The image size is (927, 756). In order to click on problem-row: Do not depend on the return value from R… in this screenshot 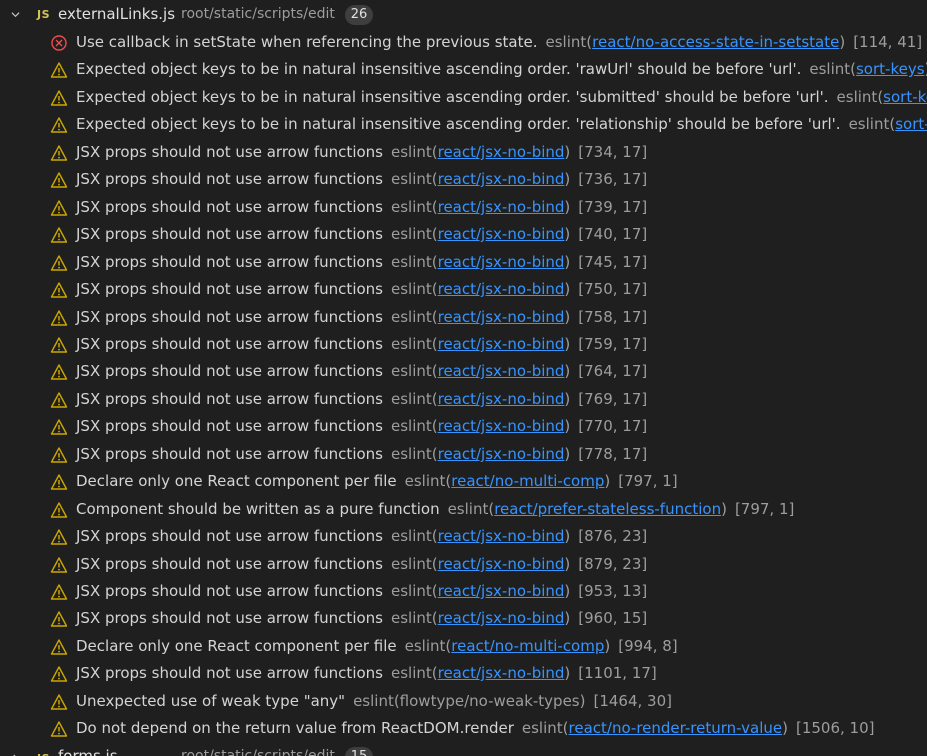, I will do `click(463, 728)`.